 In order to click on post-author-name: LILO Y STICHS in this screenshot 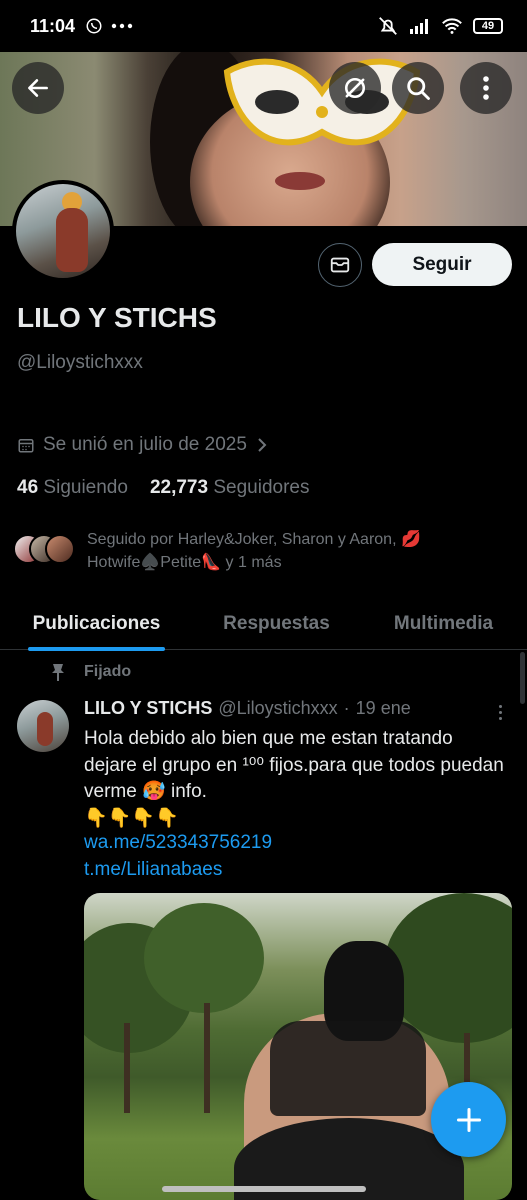, I will do `click(148, 708)`.